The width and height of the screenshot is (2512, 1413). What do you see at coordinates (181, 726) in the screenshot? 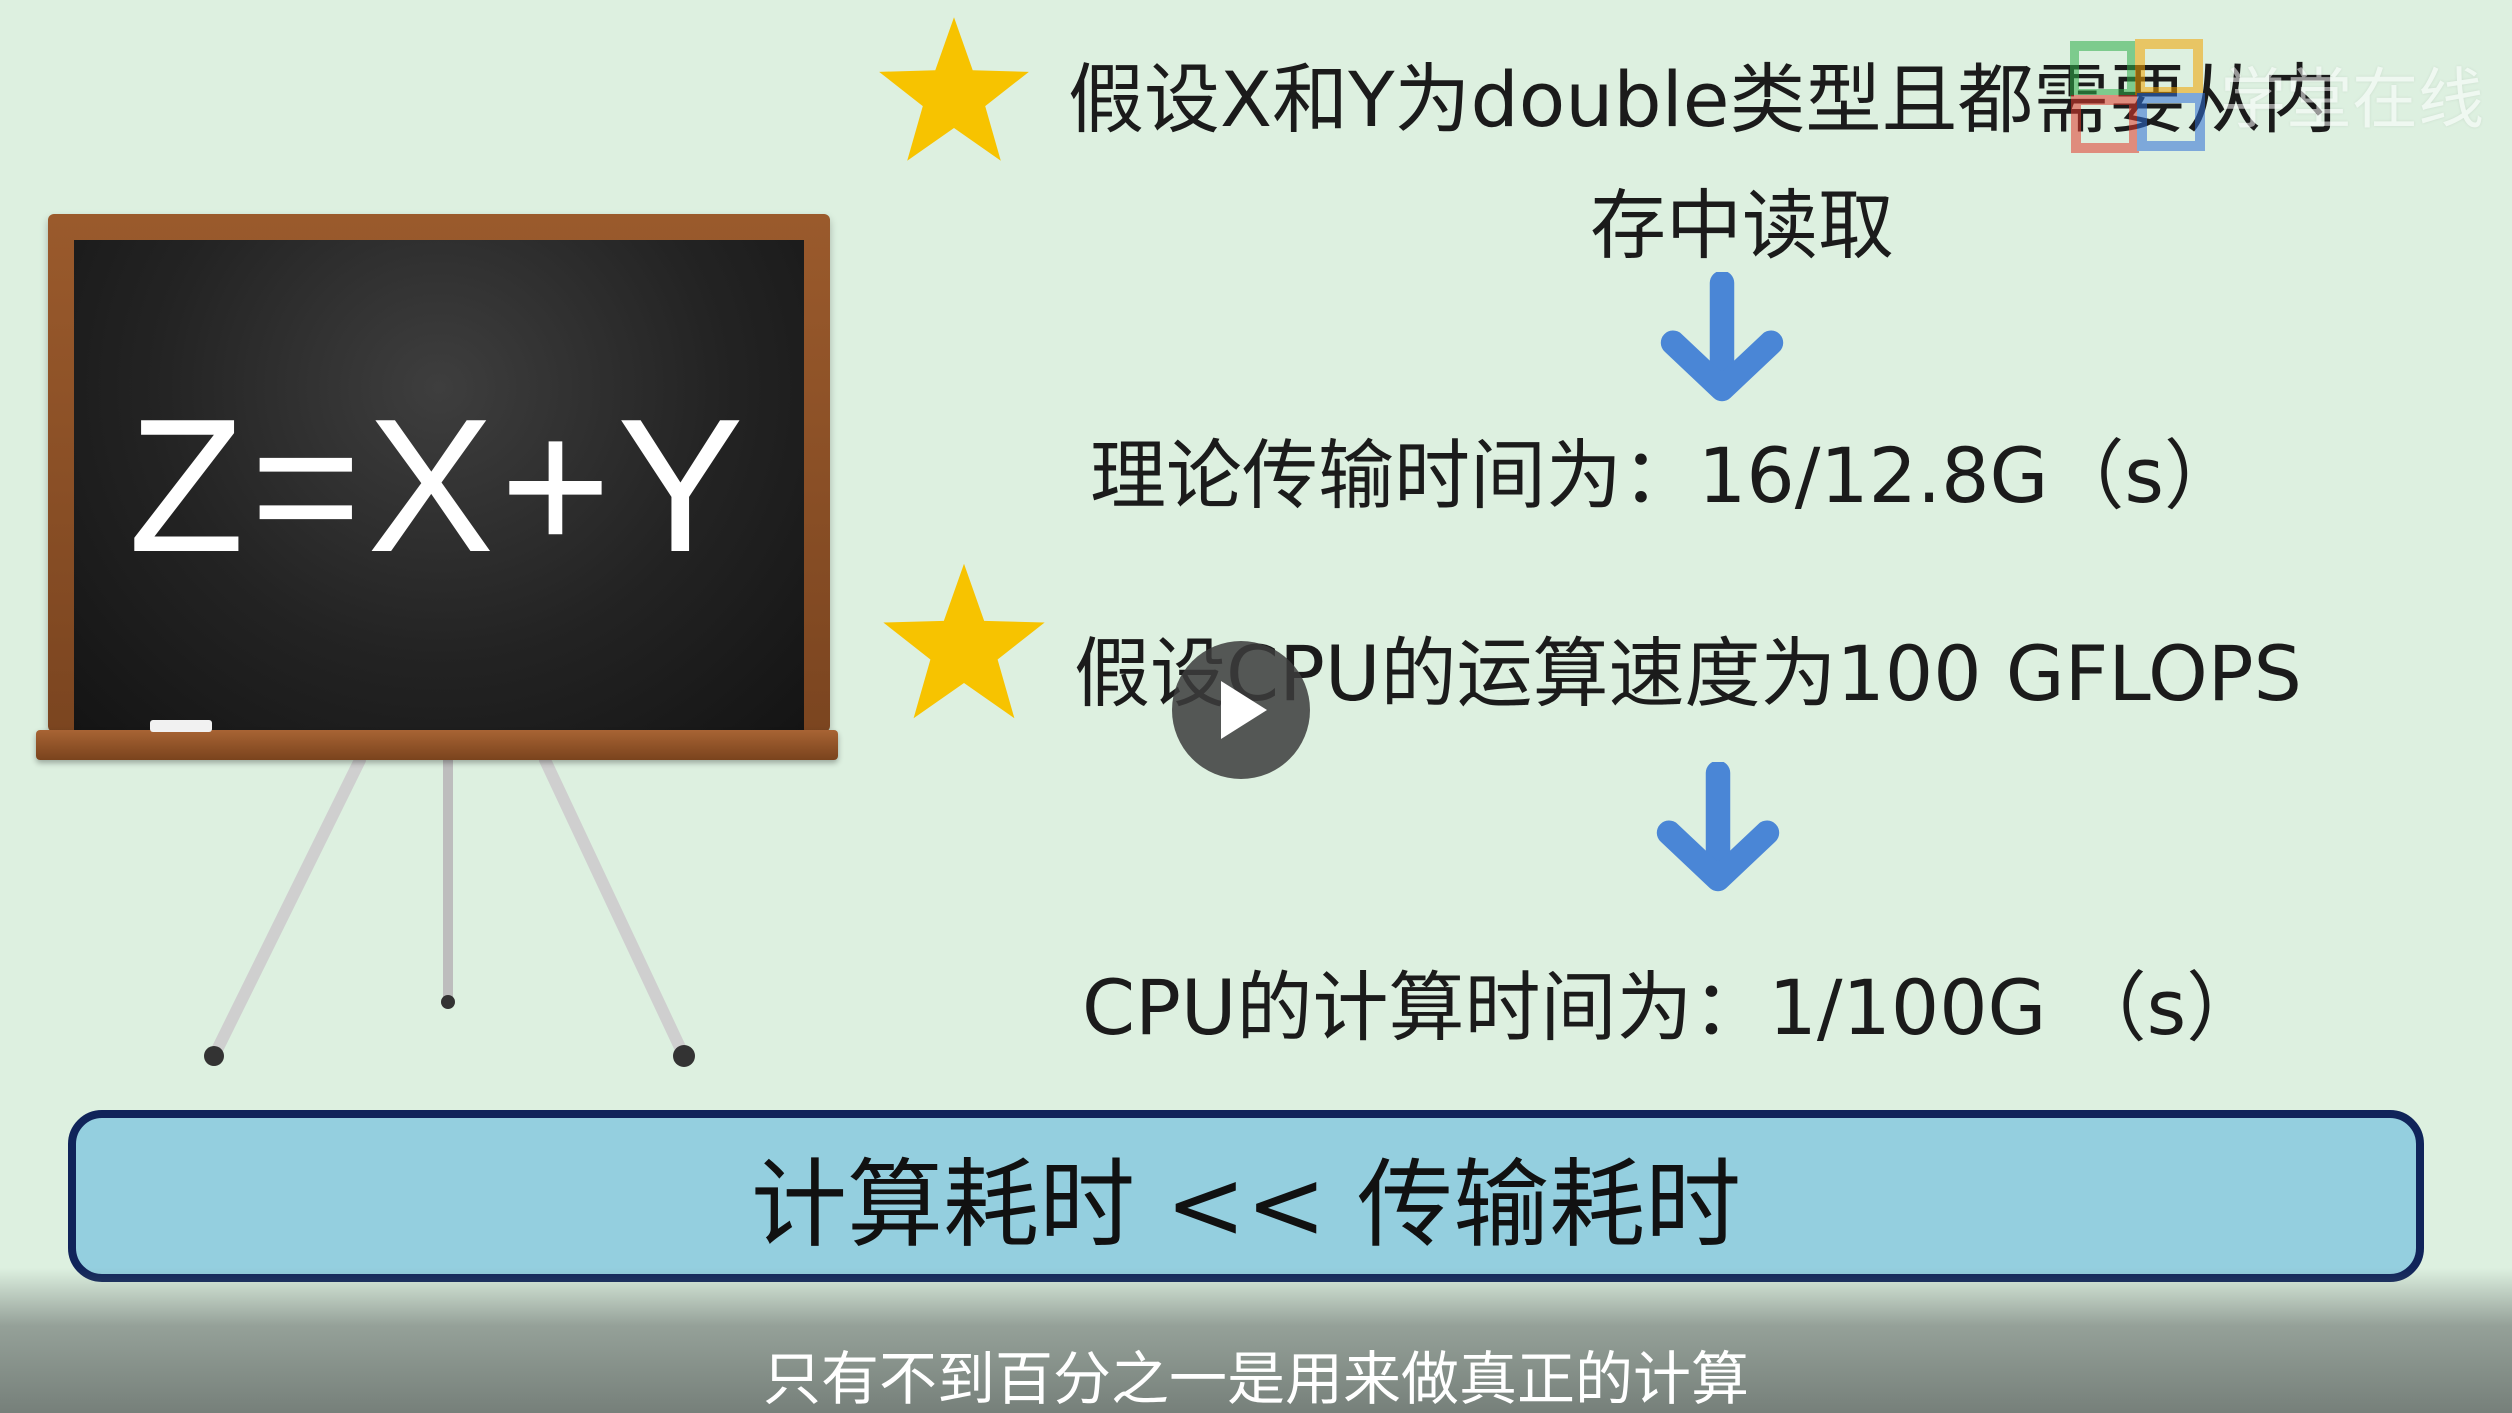
I see `chalk-piece` at bounding box center [181, 726].